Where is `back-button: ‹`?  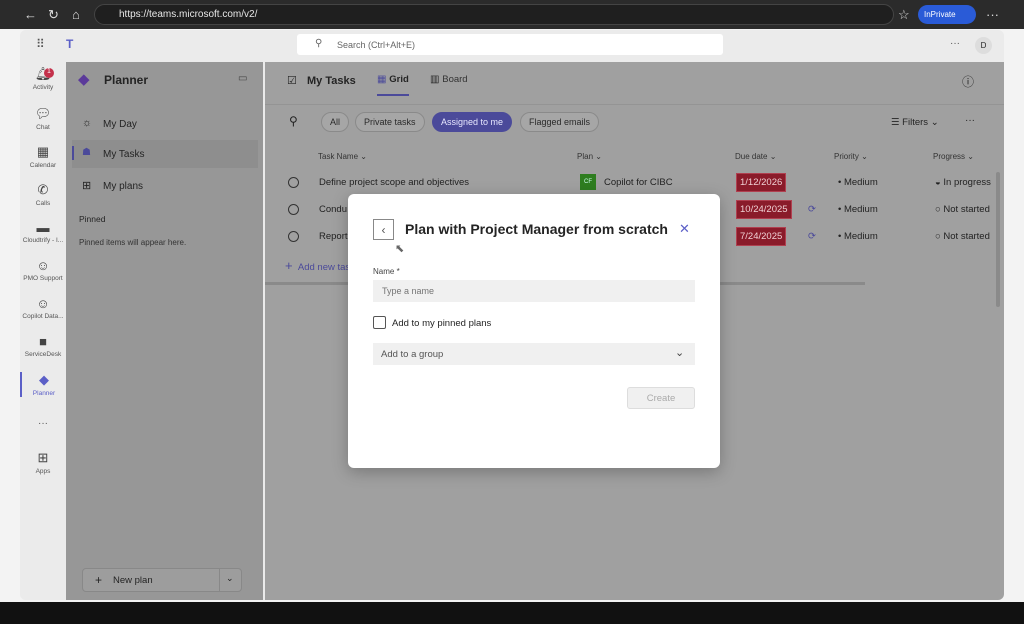 back-button: ‹ is located at coordinates (383, 229).